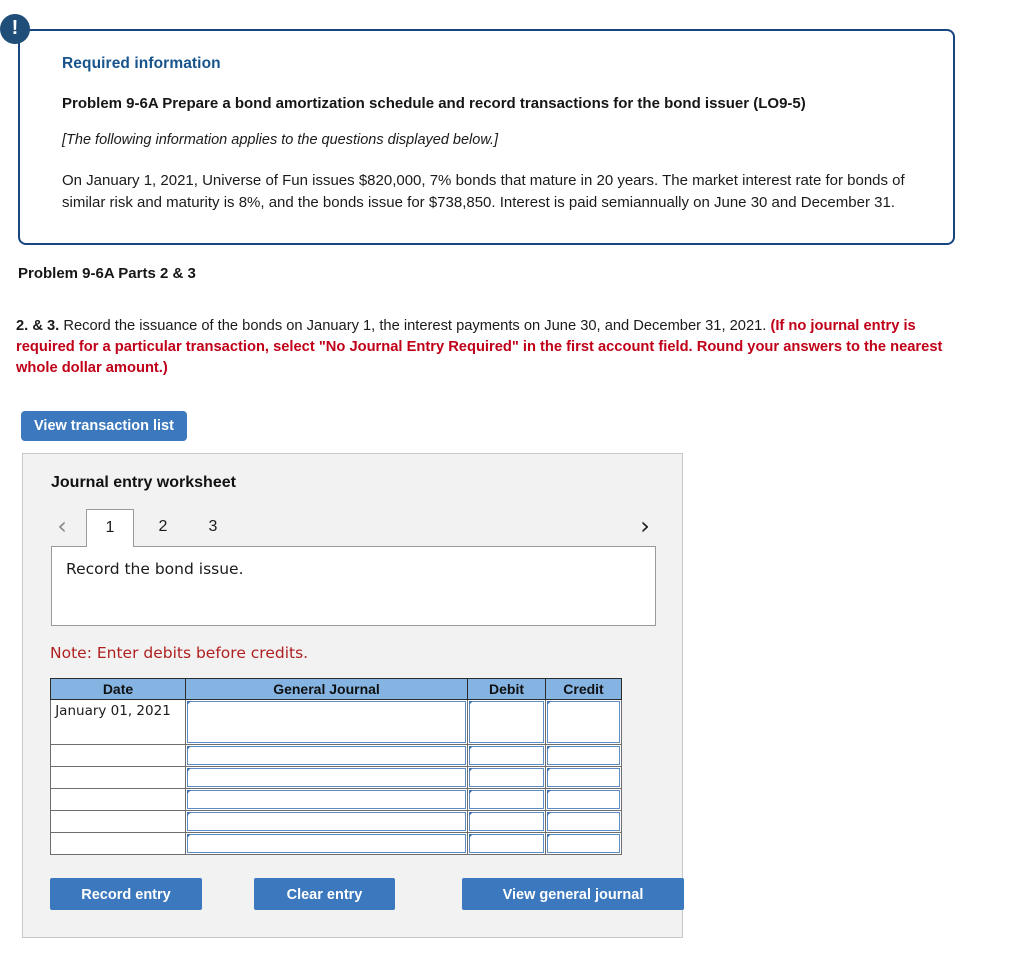 The width and height of the screenshot is (1020, 980). What do you see at coordinates (143, 482) in the screenshot?
I see `worksheet-title: Journal entry worksheet` at bounding box center [143, 482].